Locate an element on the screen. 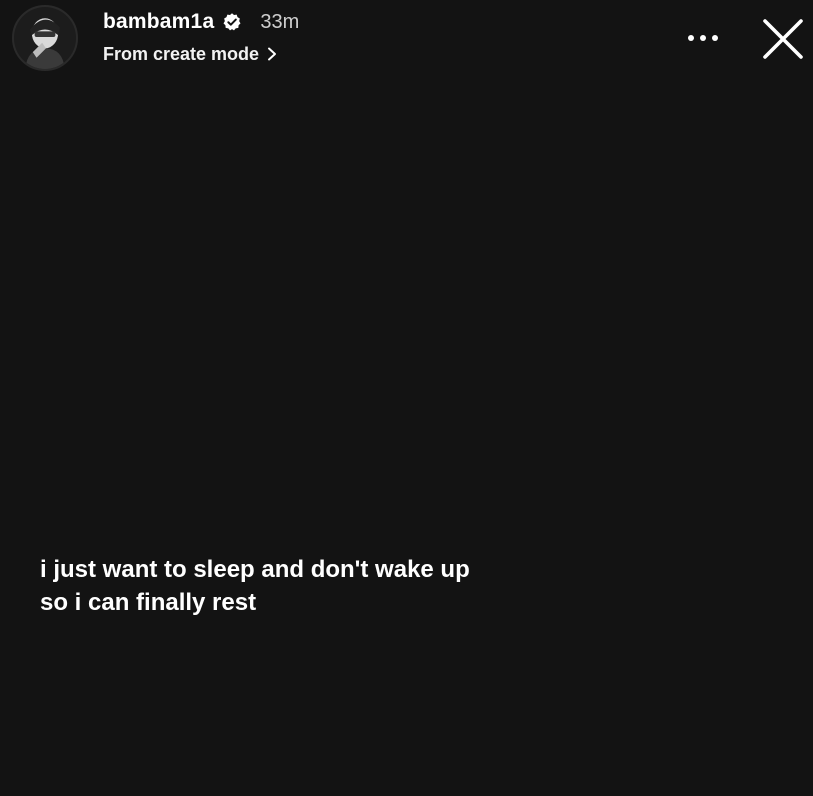  close-icon is located at coordinates (783, 39).